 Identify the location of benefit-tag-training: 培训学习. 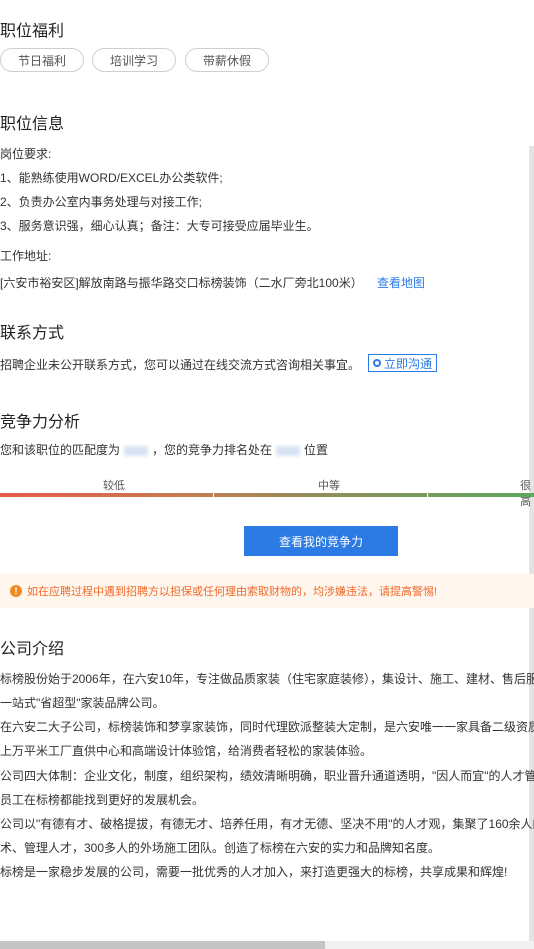
(134, 60).